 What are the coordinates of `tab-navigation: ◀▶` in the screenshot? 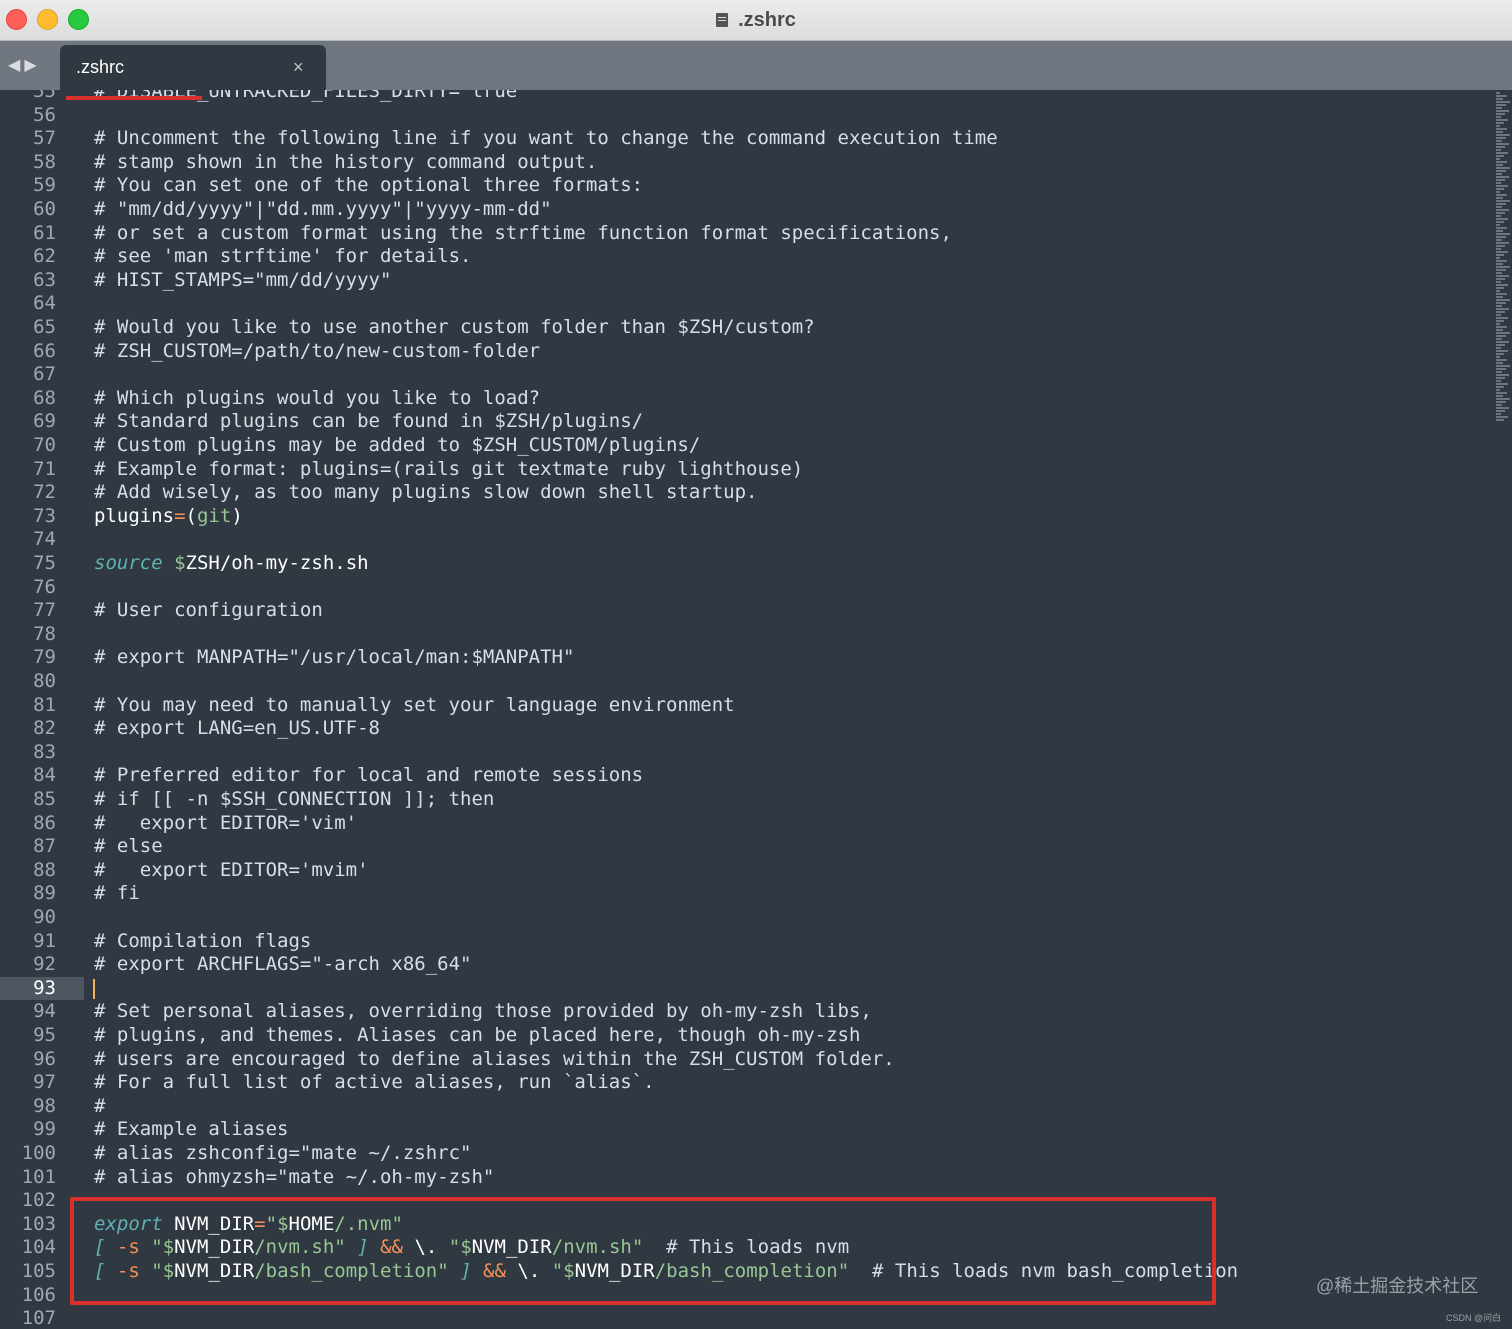 It's located at (24, 65).